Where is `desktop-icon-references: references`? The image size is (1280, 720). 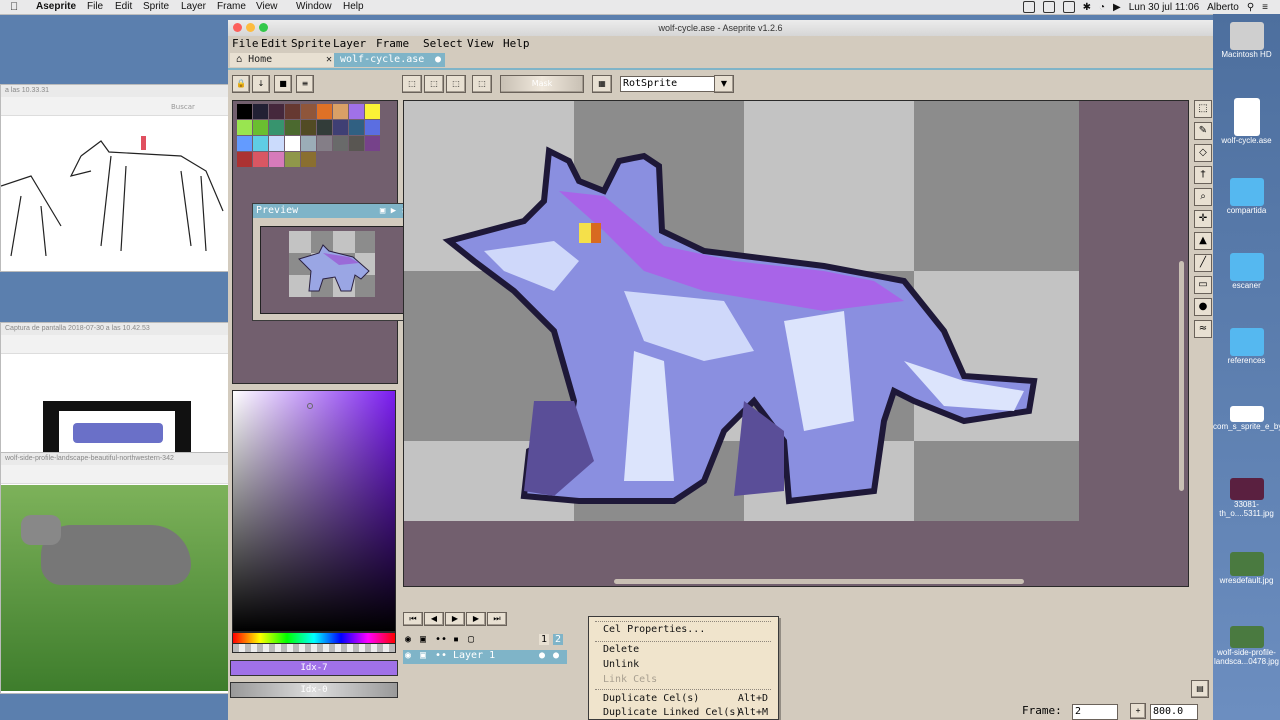 desktop-icon-references: references is located at coordinates (1246, 346).